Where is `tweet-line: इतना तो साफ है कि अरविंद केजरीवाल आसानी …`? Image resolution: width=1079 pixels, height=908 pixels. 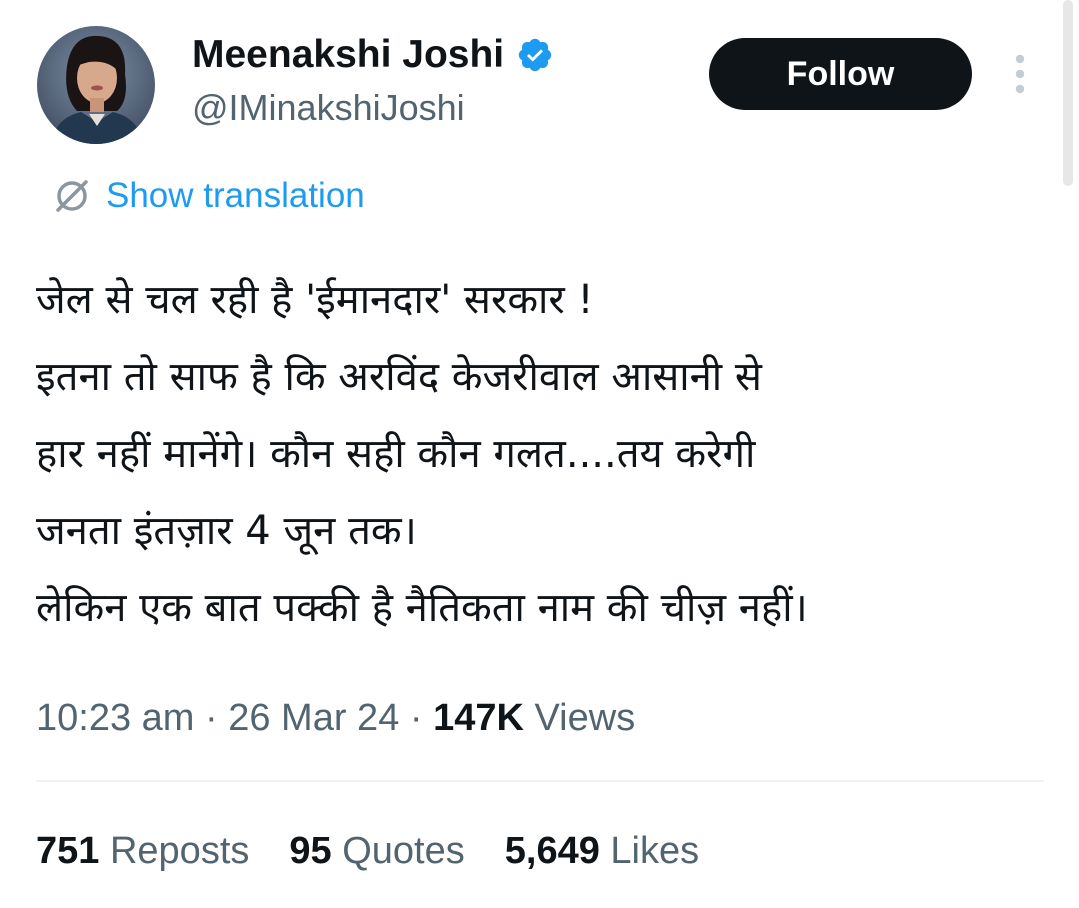
tweet-line: इतना तो साफ है कि अरविंद केजरीवाल आसानी … is located at coordinates (399, 377).